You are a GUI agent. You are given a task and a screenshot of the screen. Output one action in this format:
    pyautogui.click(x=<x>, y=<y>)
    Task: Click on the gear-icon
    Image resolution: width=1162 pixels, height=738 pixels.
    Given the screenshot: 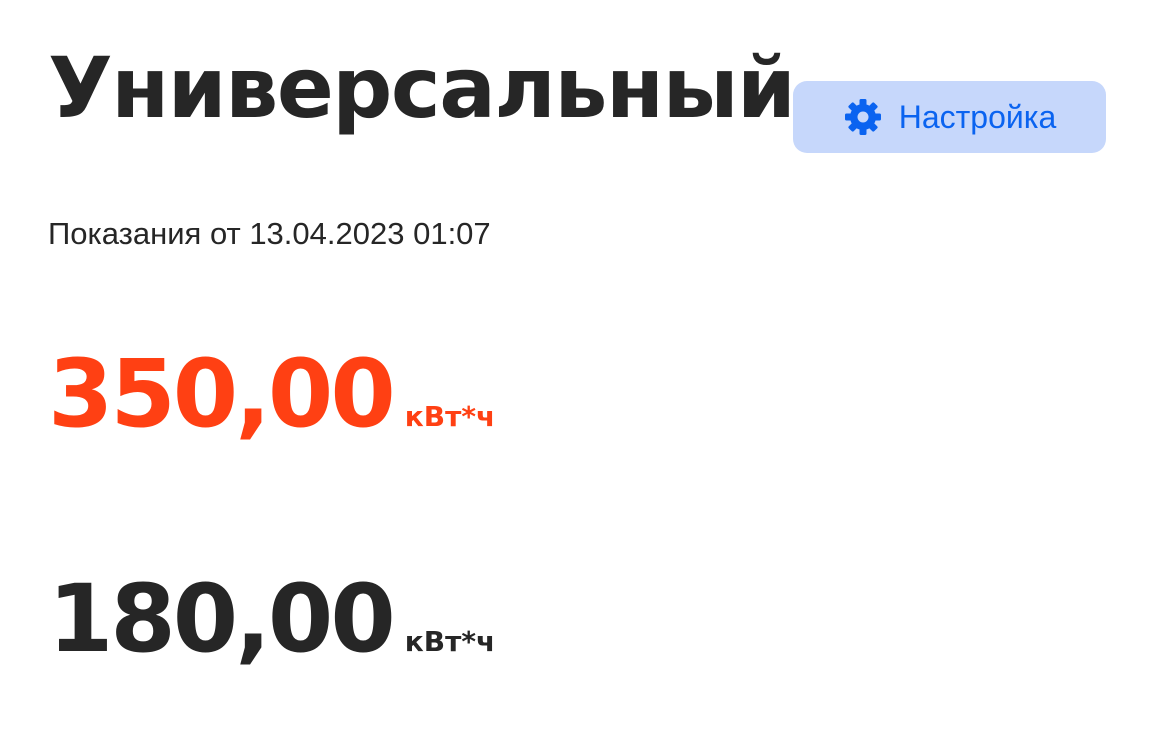 What is the action you would take?
    pyautogui.click(x=863, y=117)
    